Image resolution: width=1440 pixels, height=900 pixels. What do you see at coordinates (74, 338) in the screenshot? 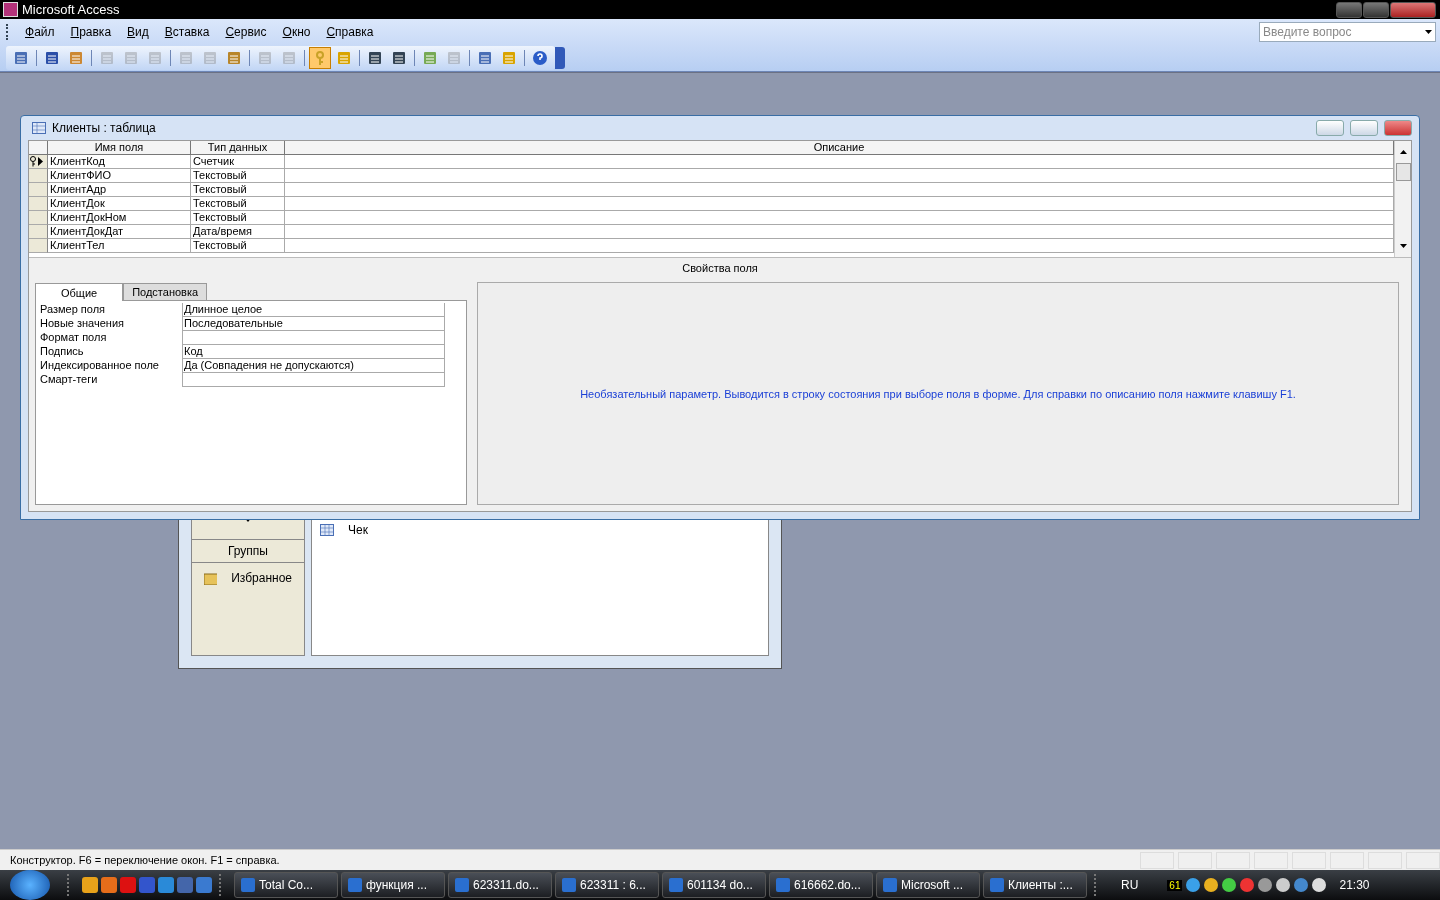
I see `property-label: Формат поля` at bounding box center [74, 338].